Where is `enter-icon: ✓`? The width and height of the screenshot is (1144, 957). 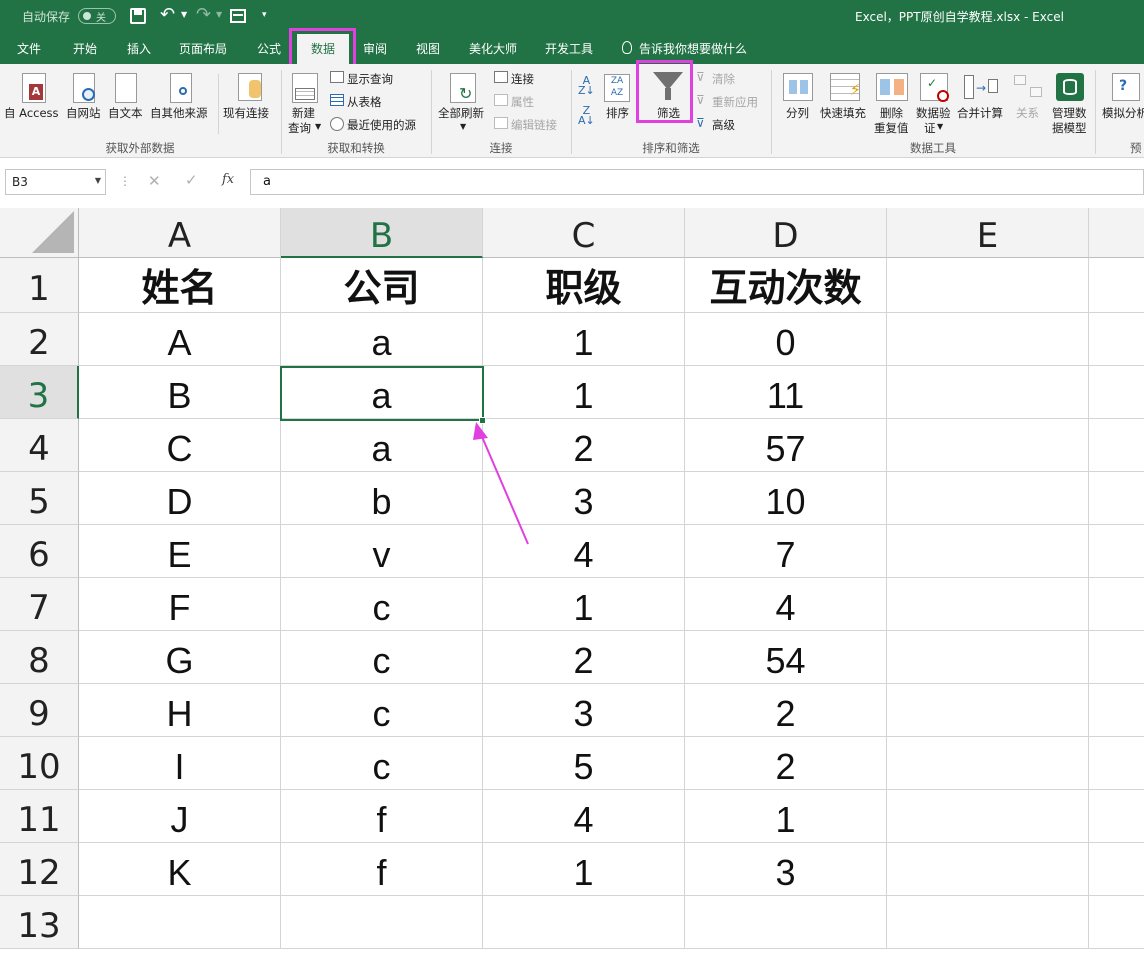 enter-icon: ✓ is located at coordinates (191, 180).